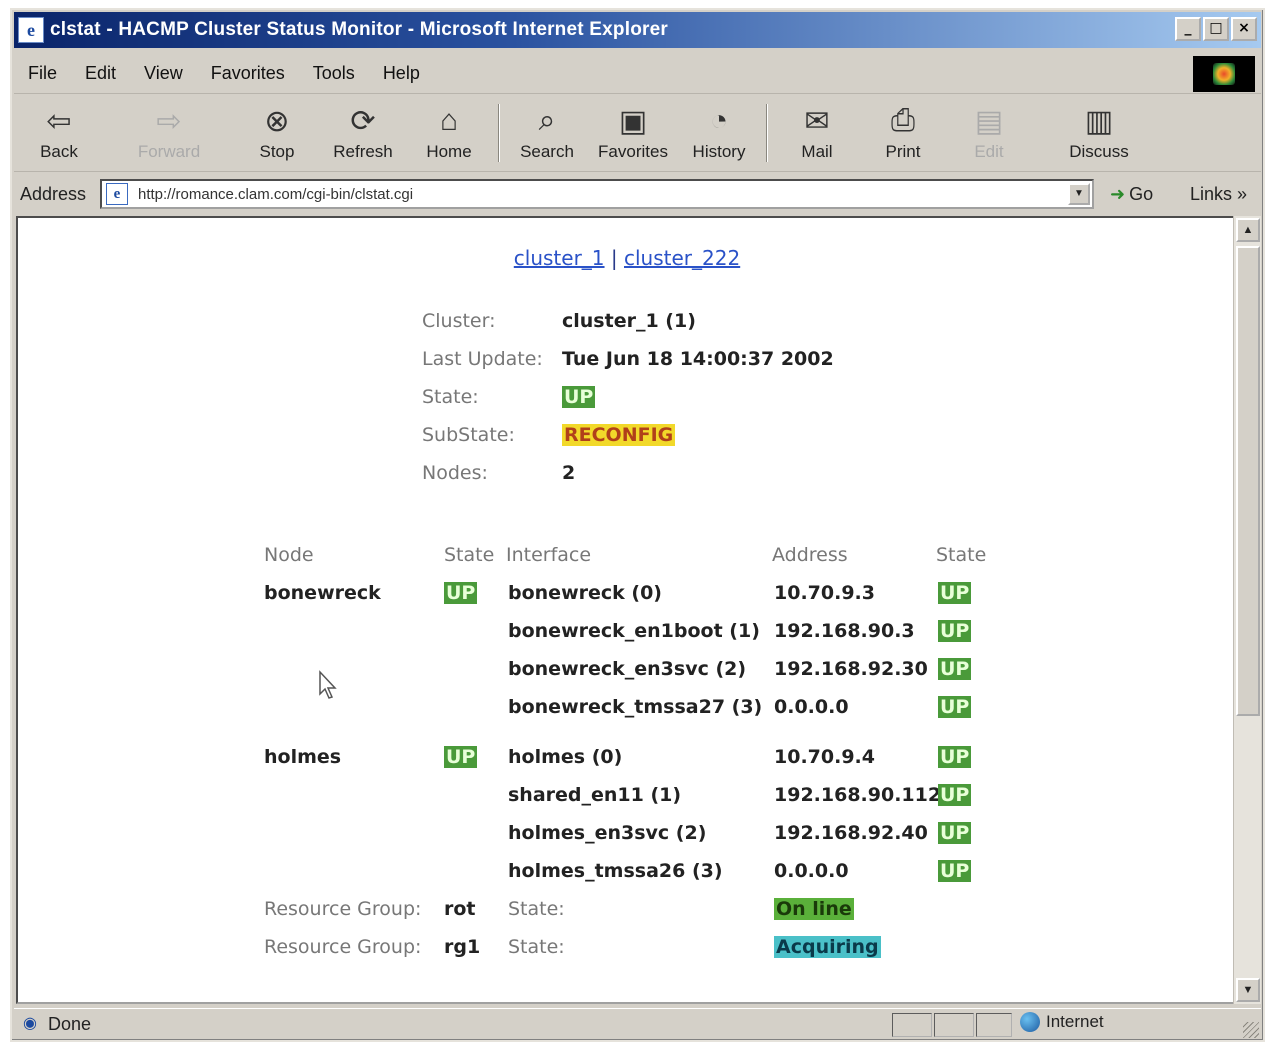  What do you see at coordinates (810, 555) in the screenshot?
I see `header-address: Address` at bounding box center [810, 555].